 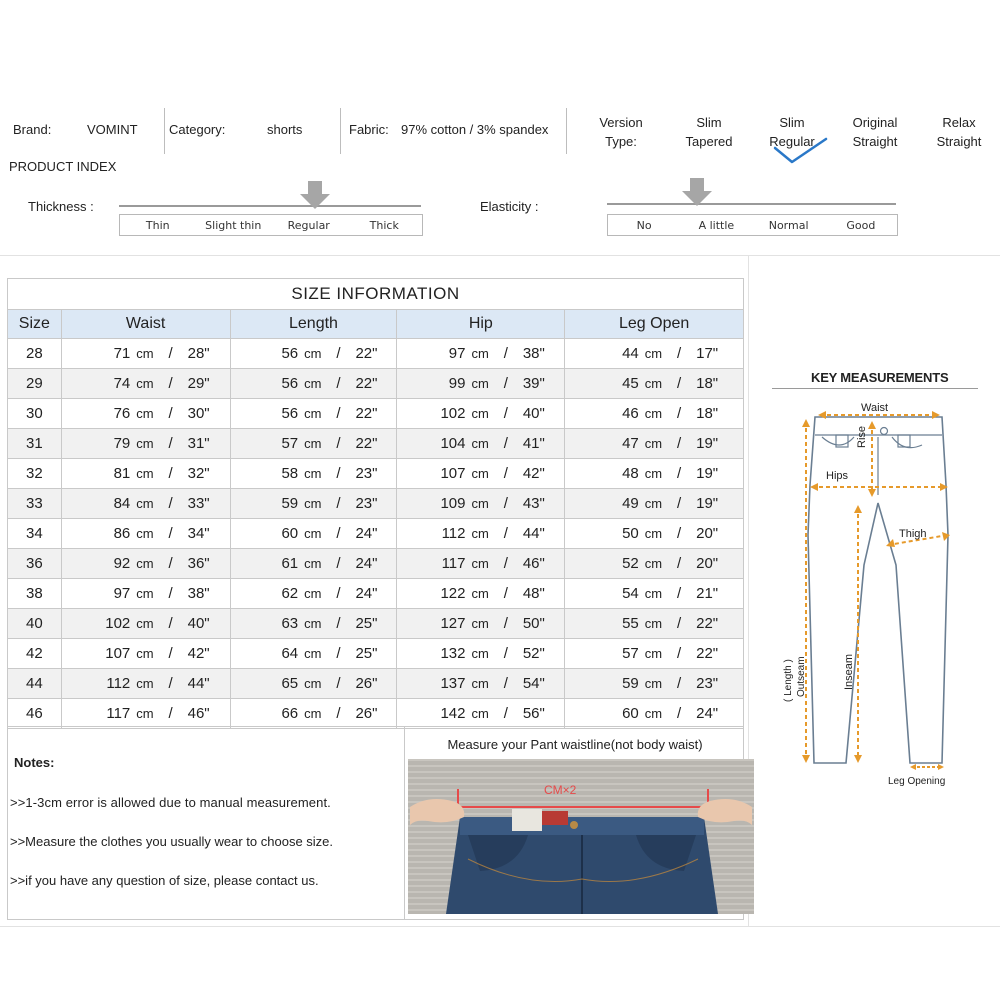 What do you see at coordinates (369, 129) in the screenshot?
I see `fabric-label: Fabric:` at bounding box center [369, 129].